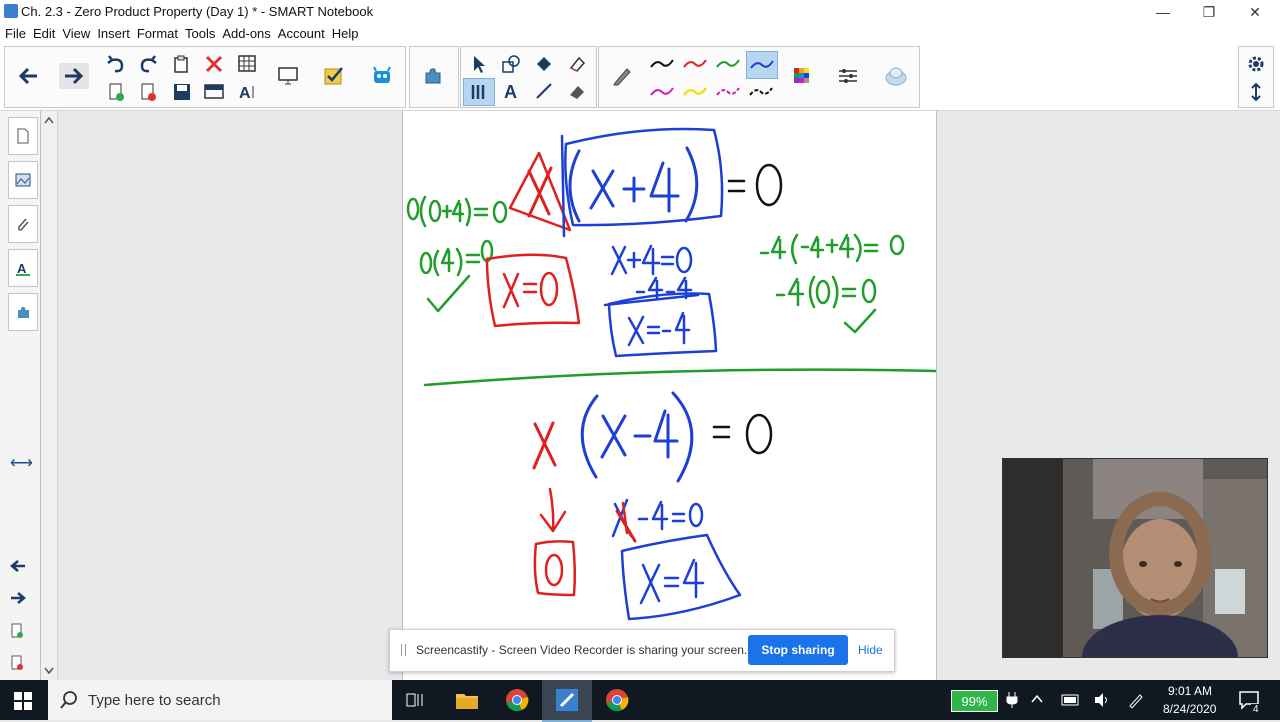 The image size is (1280, 722). I want to click on next-page-icon, so click(18, 600).